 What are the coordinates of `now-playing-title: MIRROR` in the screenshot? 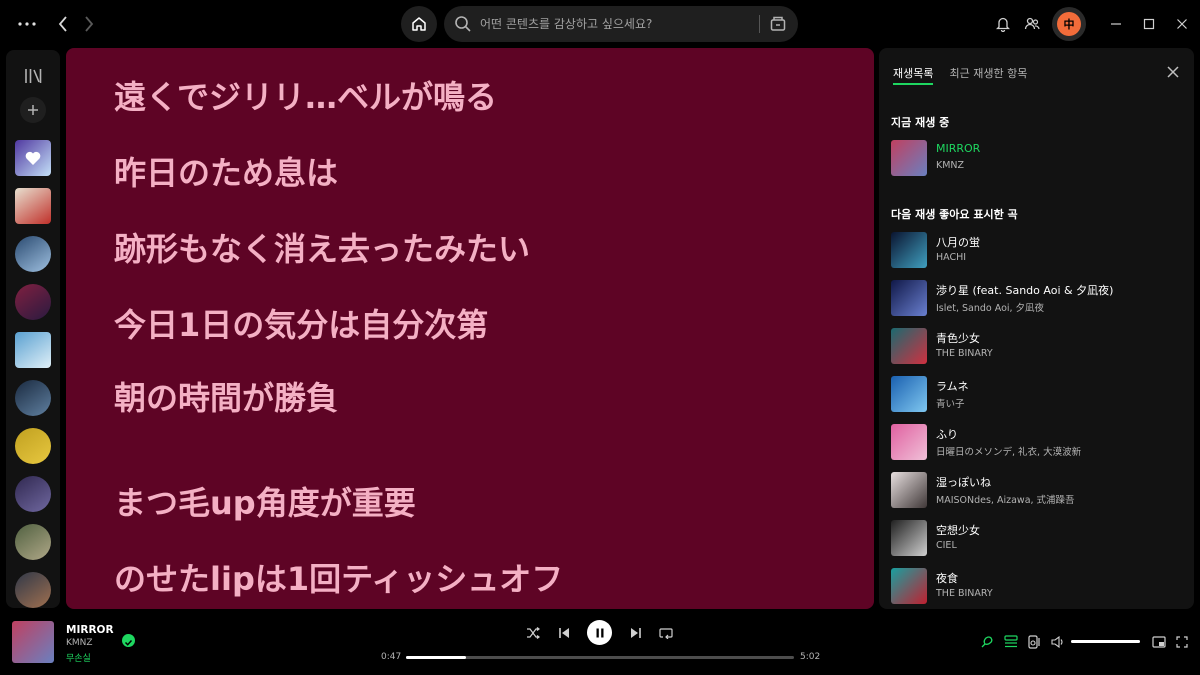 It's located at (90, 630).